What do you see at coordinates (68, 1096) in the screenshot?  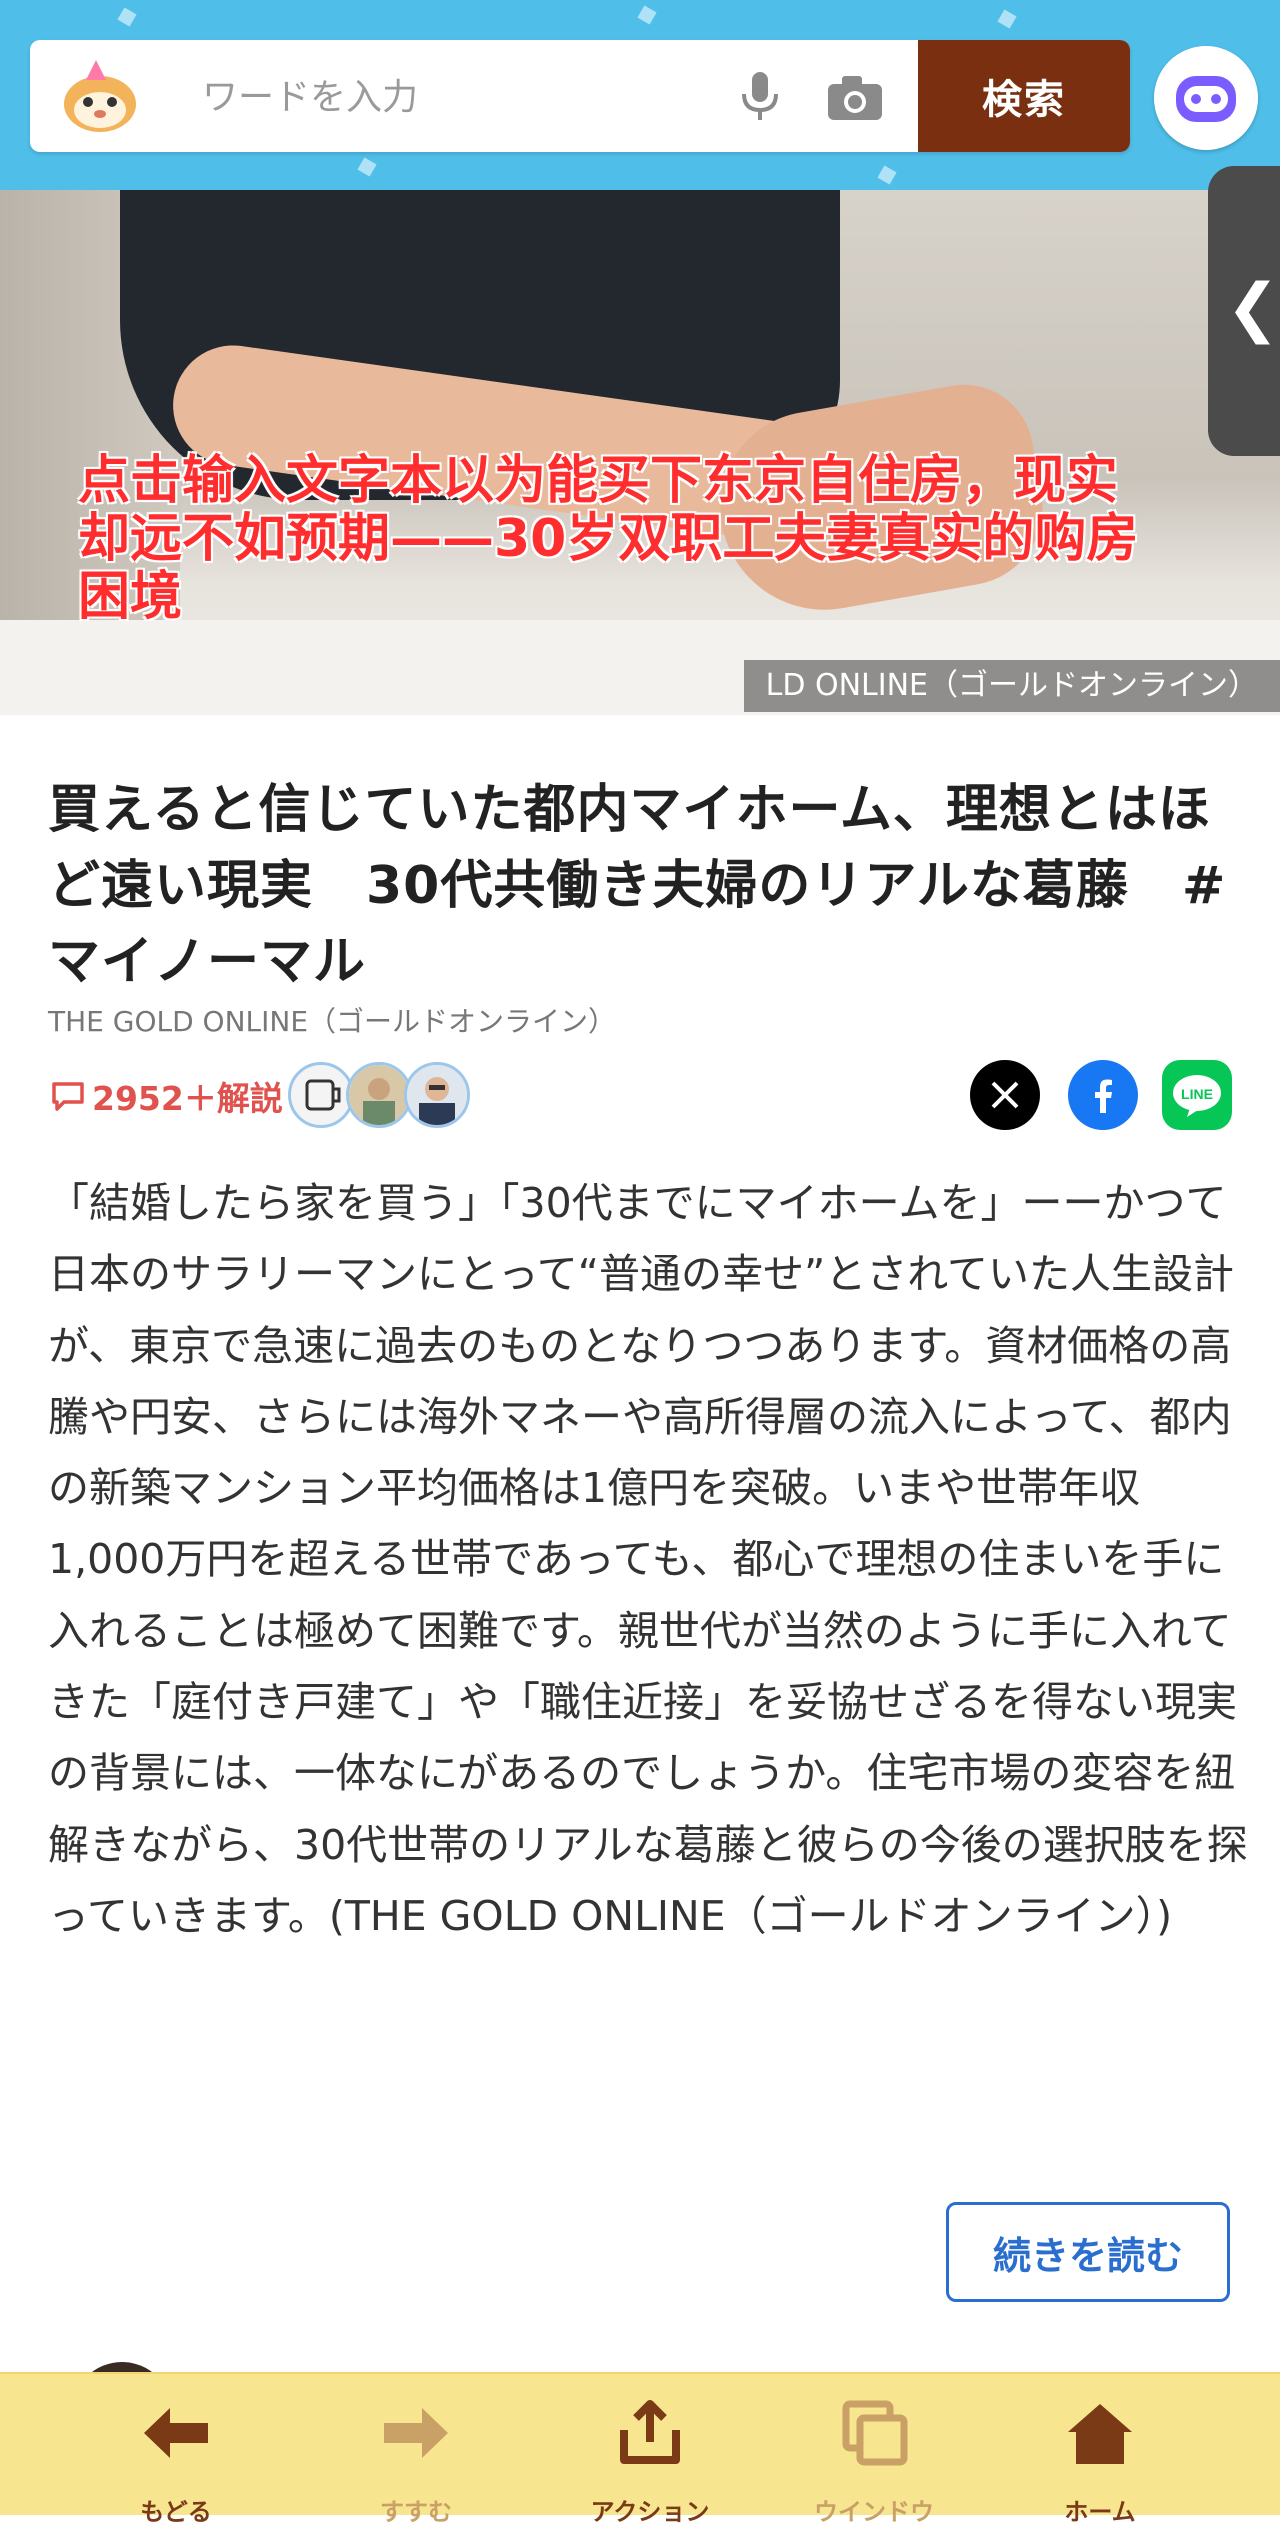 I see `comment-icon` at bounding box center [68, 1096].